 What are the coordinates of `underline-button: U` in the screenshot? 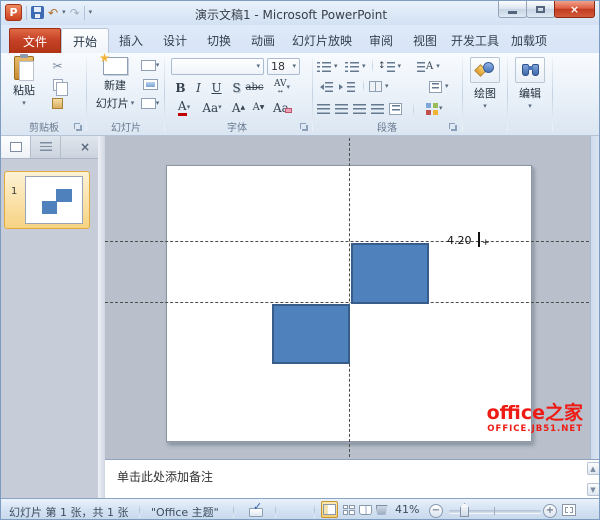 It's located at (216, 87).